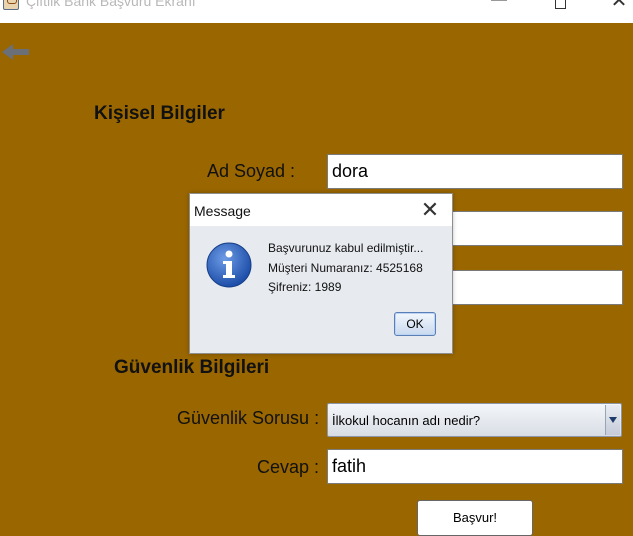  What do you see at coordinates (475, 466) in the screenshot?
I see `answer-field: fatih` at bounding box center [475, 466].